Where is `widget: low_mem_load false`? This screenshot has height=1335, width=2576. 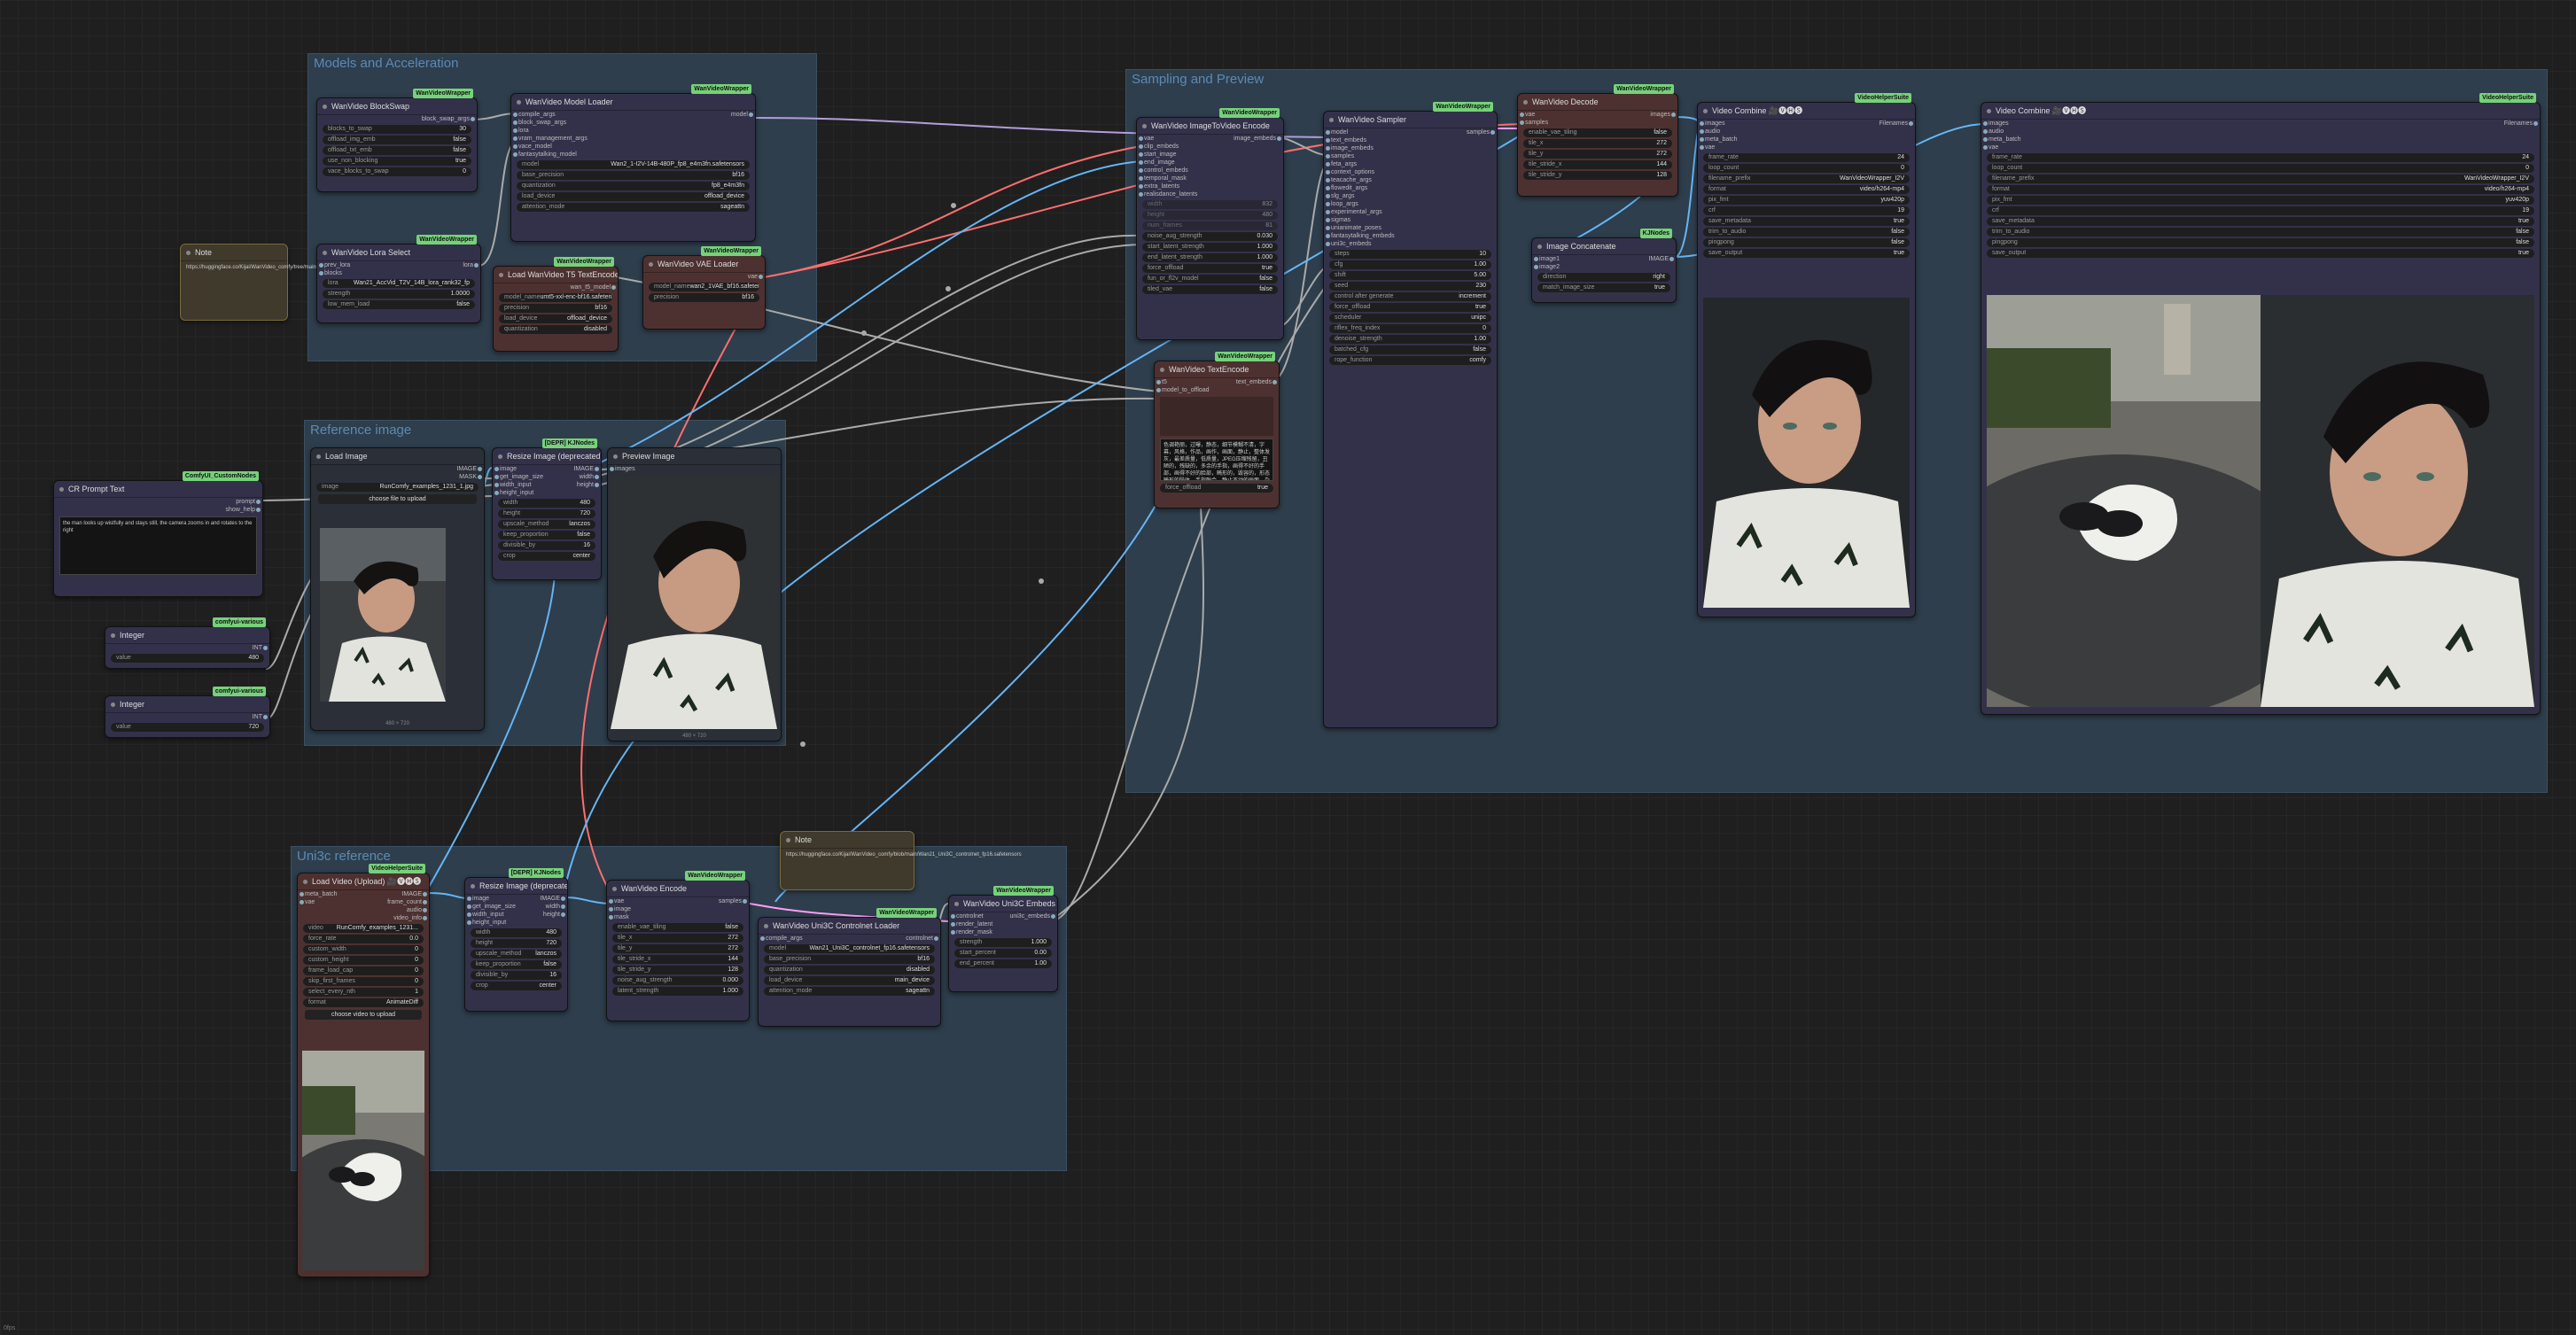
widget: low_mem_load false is located at coordinates (399, 304).